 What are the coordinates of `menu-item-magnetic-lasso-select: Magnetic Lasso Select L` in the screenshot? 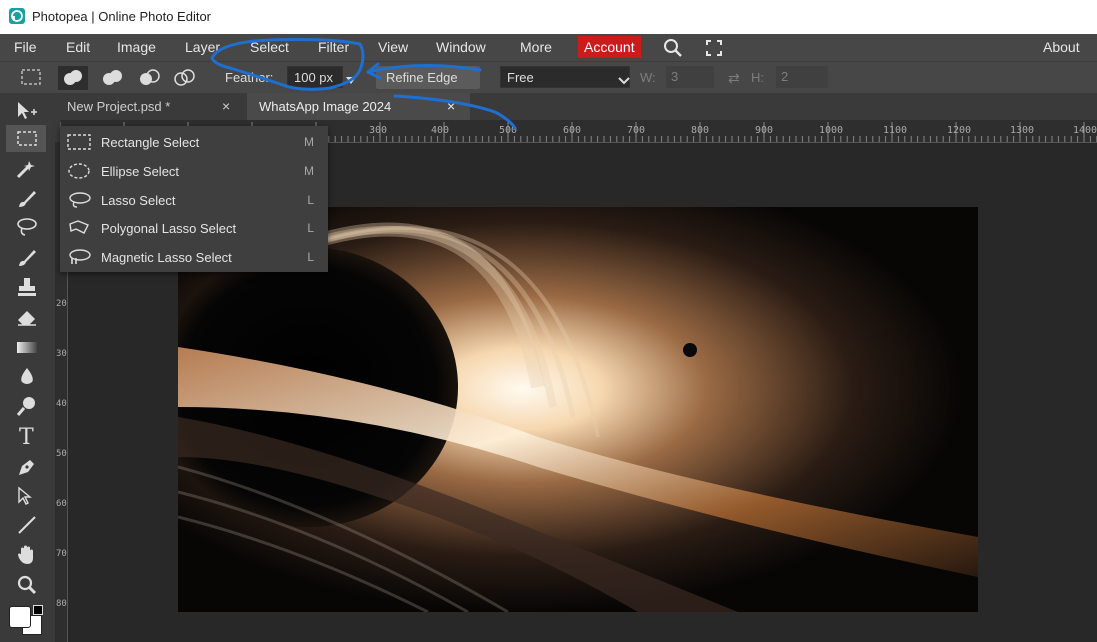 It's located at (194, 257).